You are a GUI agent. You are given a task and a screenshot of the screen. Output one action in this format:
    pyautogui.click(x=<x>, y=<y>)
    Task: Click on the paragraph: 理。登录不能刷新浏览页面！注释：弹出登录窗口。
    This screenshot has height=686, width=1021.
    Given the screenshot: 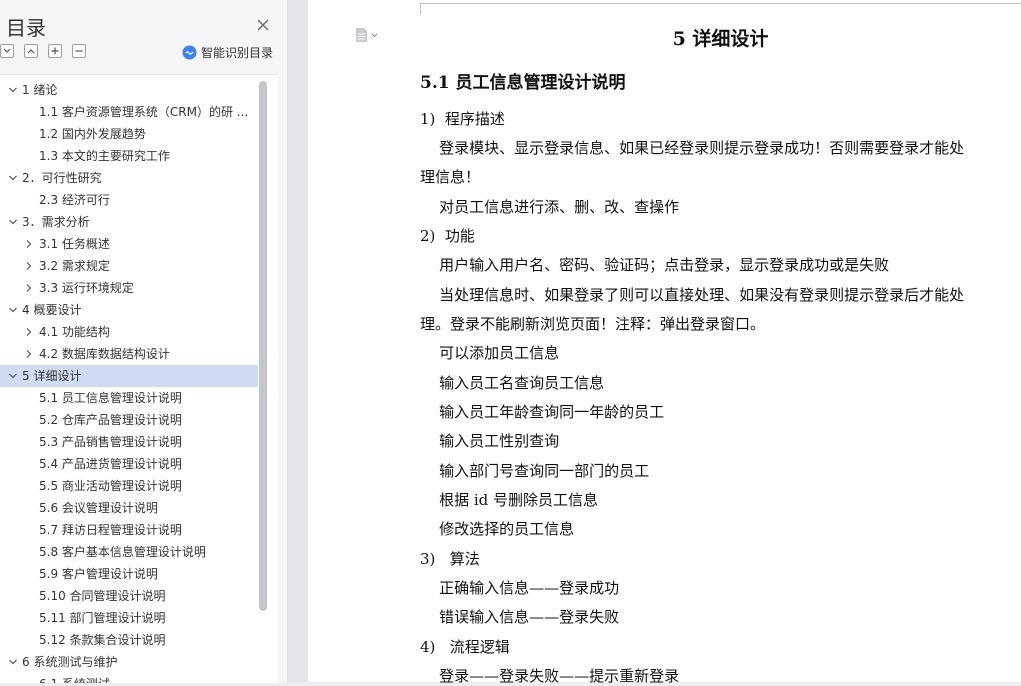 What is the action you would take?
    pyautogui.click(x=593, y=324)
    